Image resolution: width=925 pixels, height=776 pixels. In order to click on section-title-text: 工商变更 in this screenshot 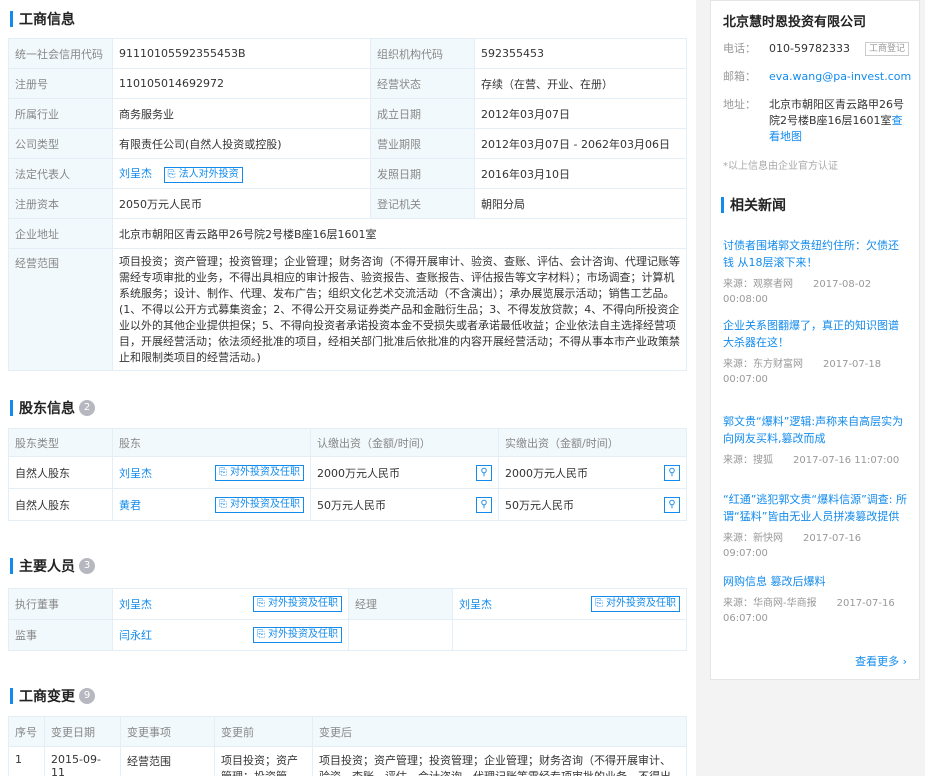, I will do `click(47, 697)`.